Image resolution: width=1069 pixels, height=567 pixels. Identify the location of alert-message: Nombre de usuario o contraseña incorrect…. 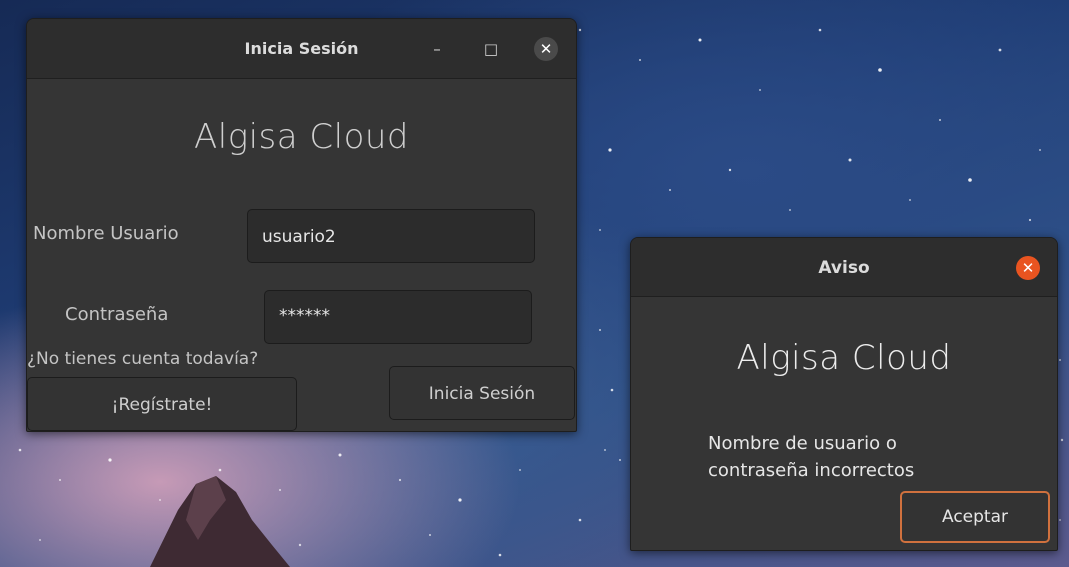
(811, 457).